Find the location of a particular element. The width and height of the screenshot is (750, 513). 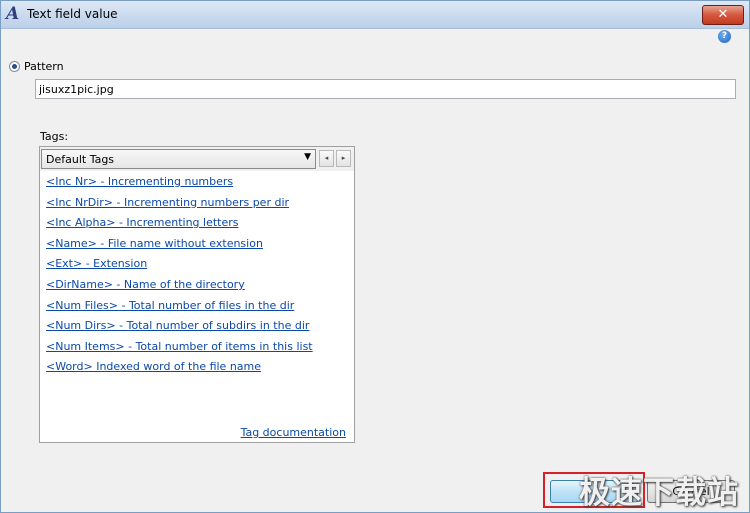

pattern-label: Pattern is located at coordinates (44, 66).